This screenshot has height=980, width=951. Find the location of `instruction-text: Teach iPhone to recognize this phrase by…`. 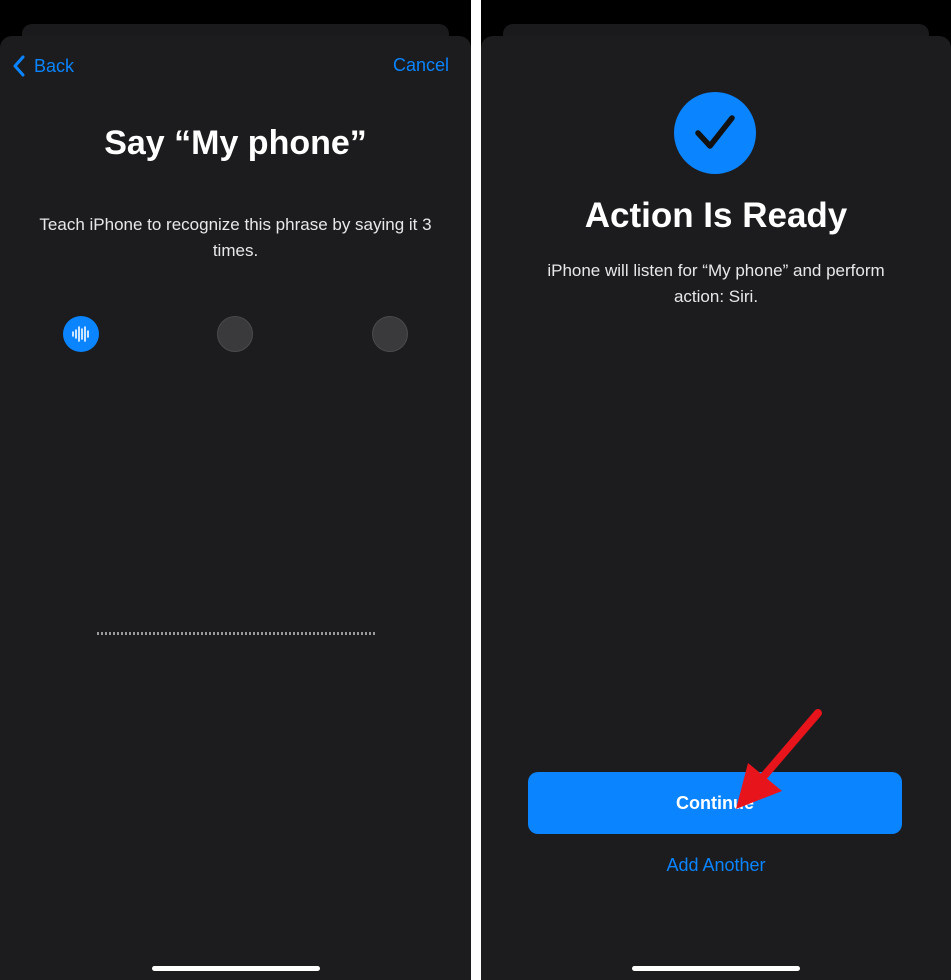

instruction-text: Teach iPhone to recognize this phrase by… is located at coordinates (235, 237).